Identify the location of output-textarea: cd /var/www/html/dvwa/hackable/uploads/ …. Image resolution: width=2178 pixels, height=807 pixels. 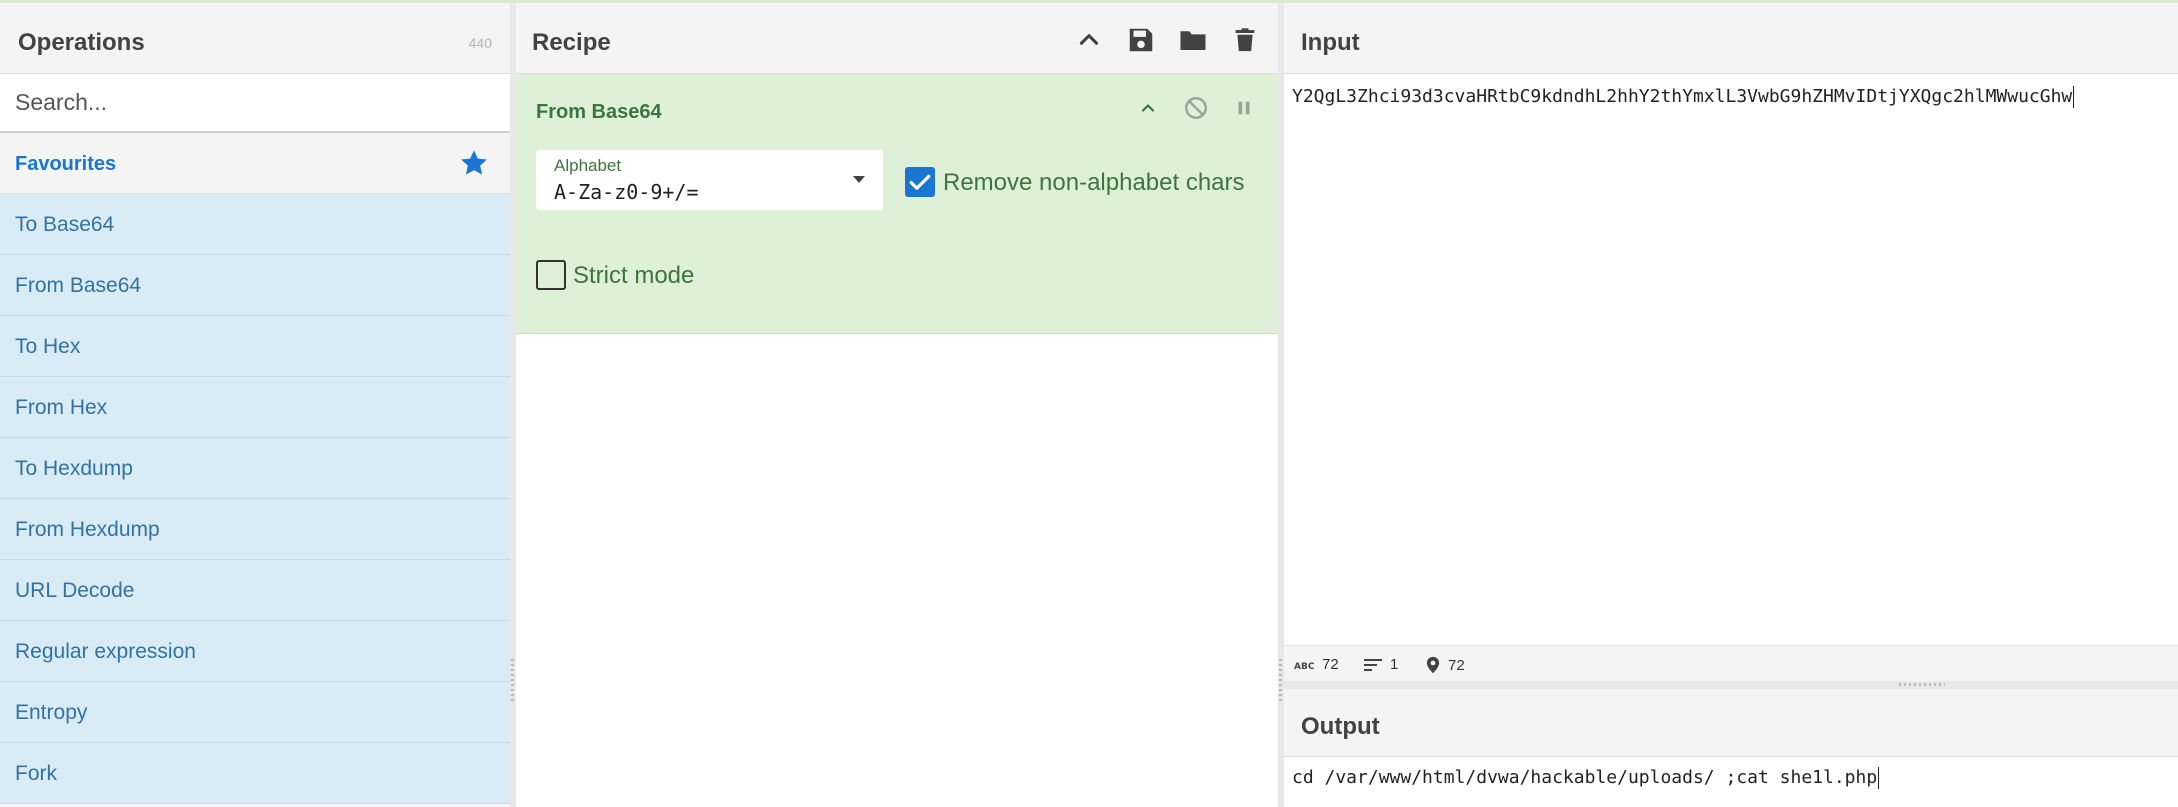
(1586, 778).